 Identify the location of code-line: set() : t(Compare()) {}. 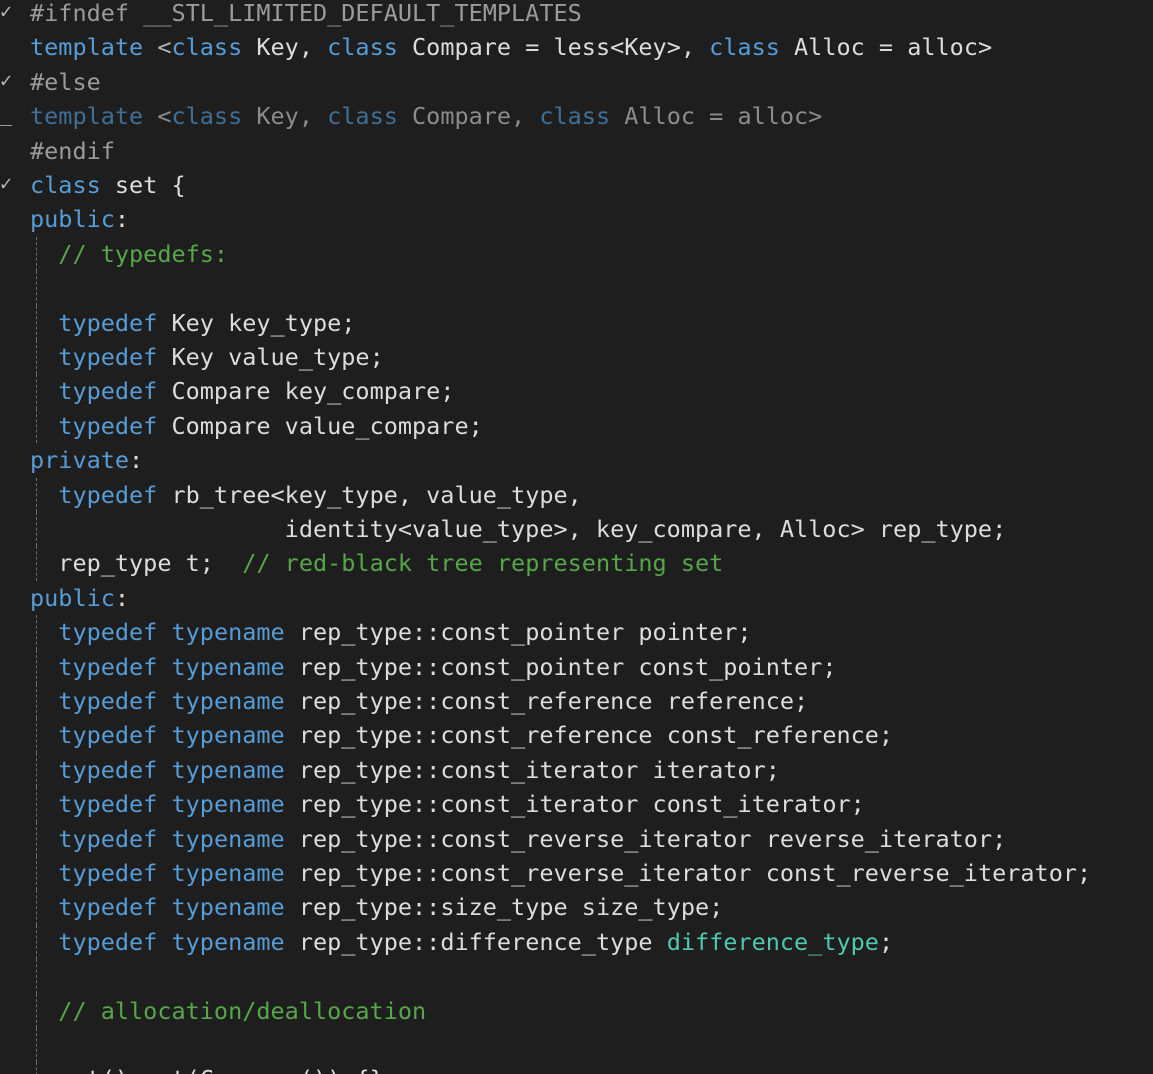
(576, 1068).